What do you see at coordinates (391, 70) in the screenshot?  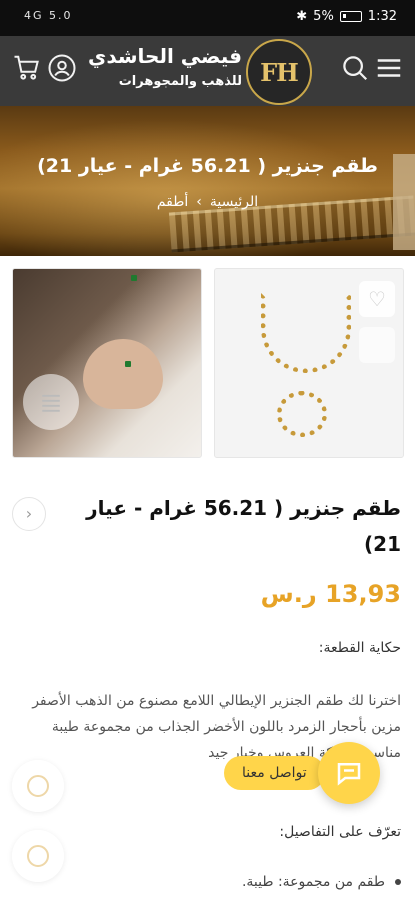 I see `menu-icon` at bounding box center [391, 70].